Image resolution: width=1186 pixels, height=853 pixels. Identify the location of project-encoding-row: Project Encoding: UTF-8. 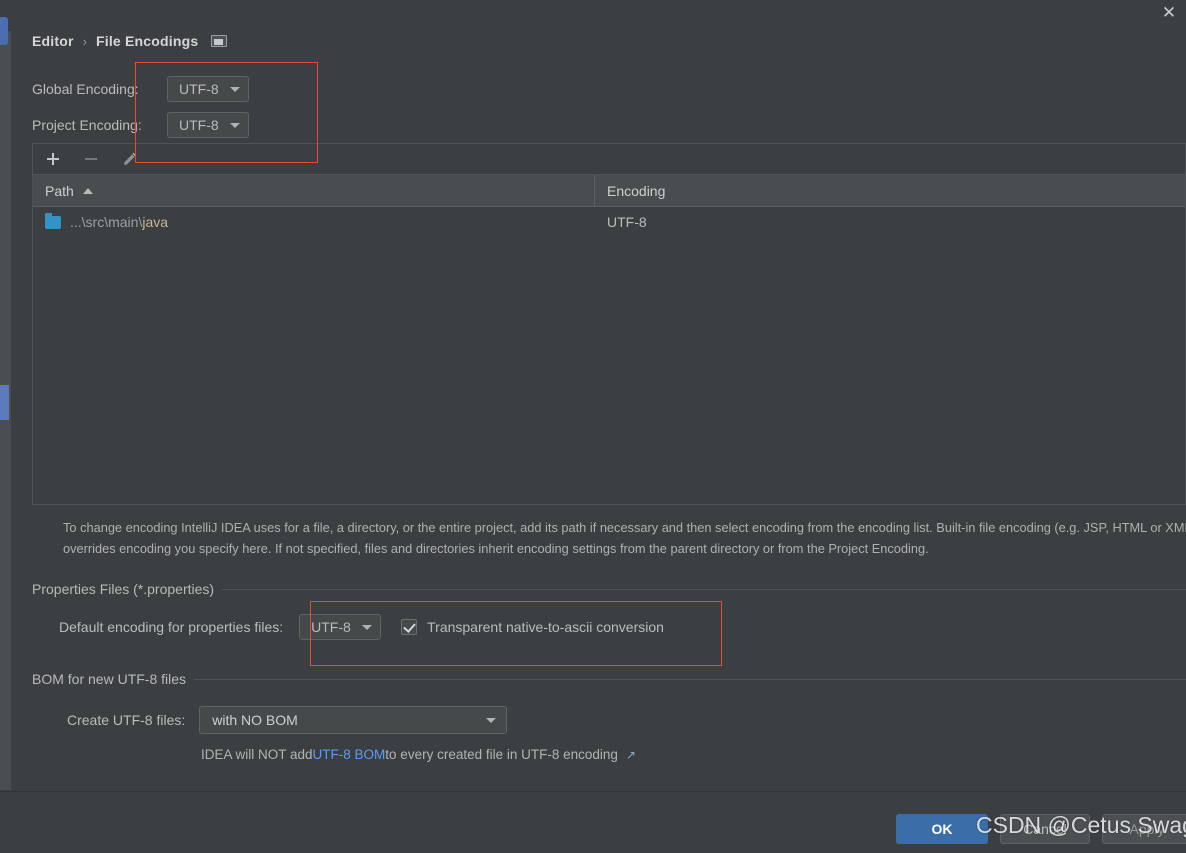
(140, 125).